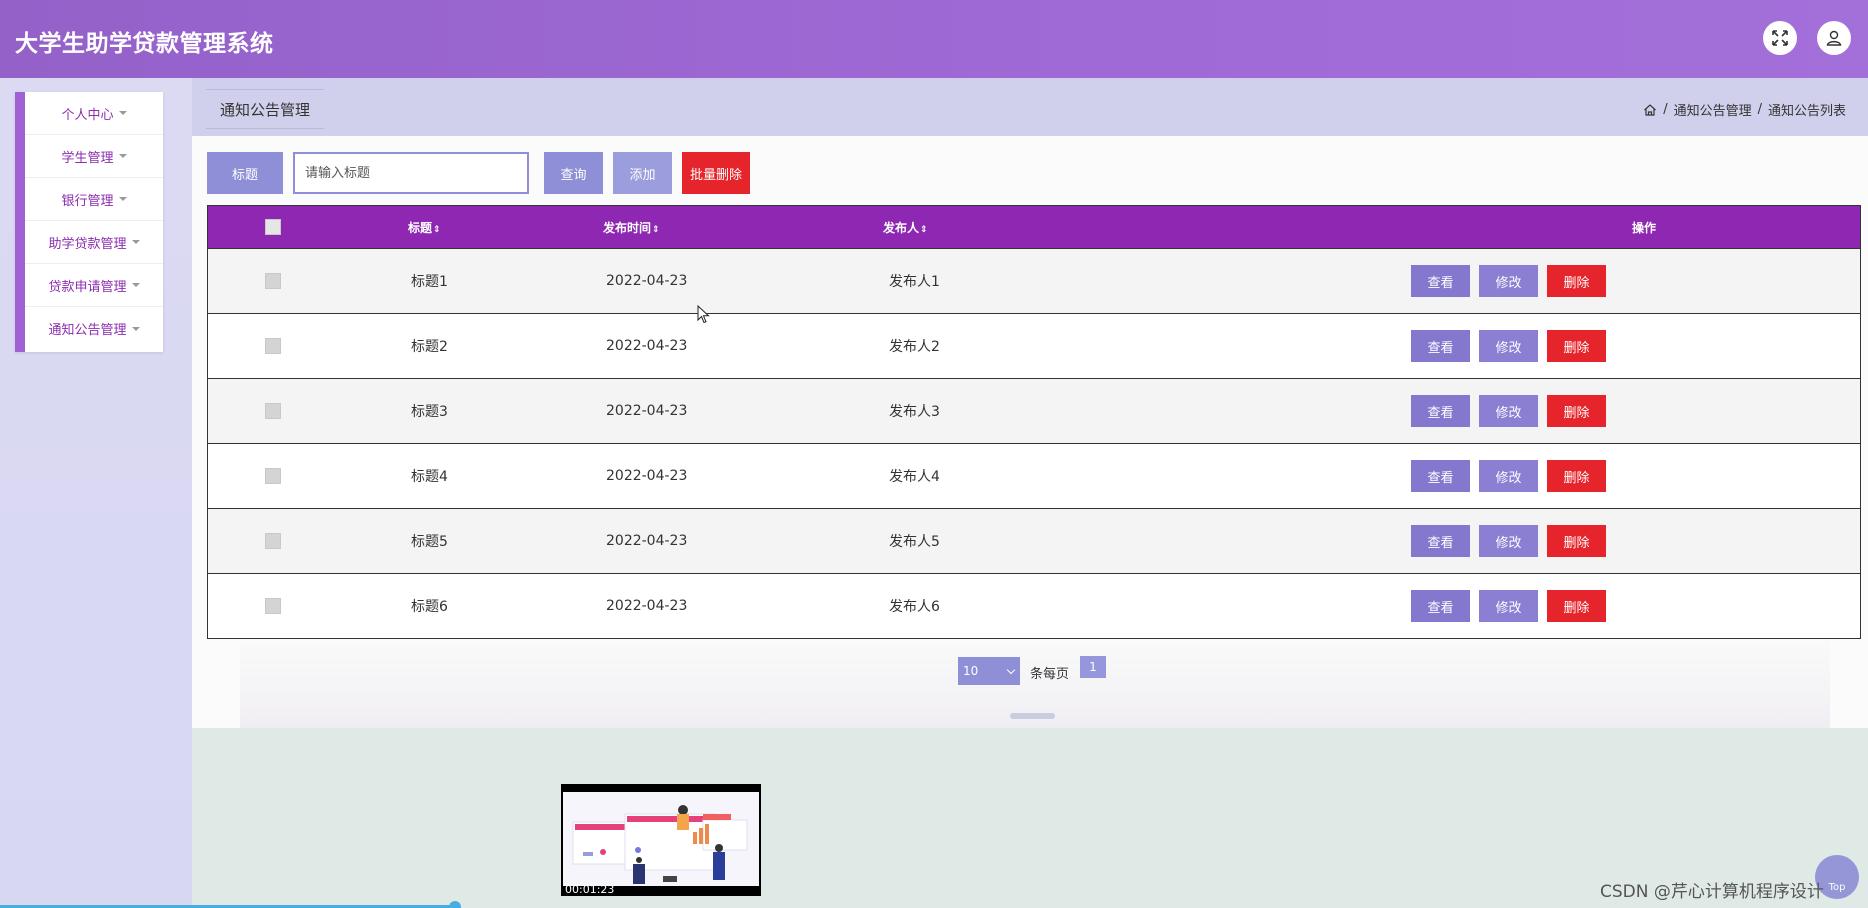  Describe the element at coordinates (1034, 345) in the screenshot. I see `table-row: 标题2 2022-04-23 发布人2 查看 修改 删除` at that location.